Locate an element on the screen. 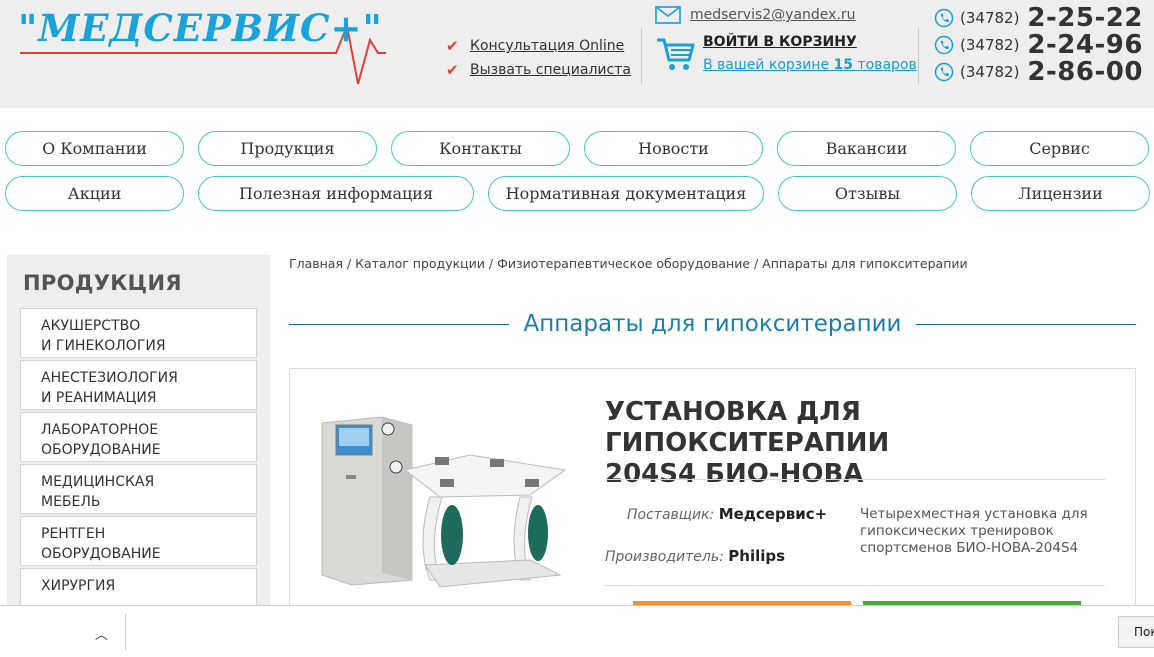 The image size is (1154, 657). show-button: Пок is located at coordinates (1136, 632).